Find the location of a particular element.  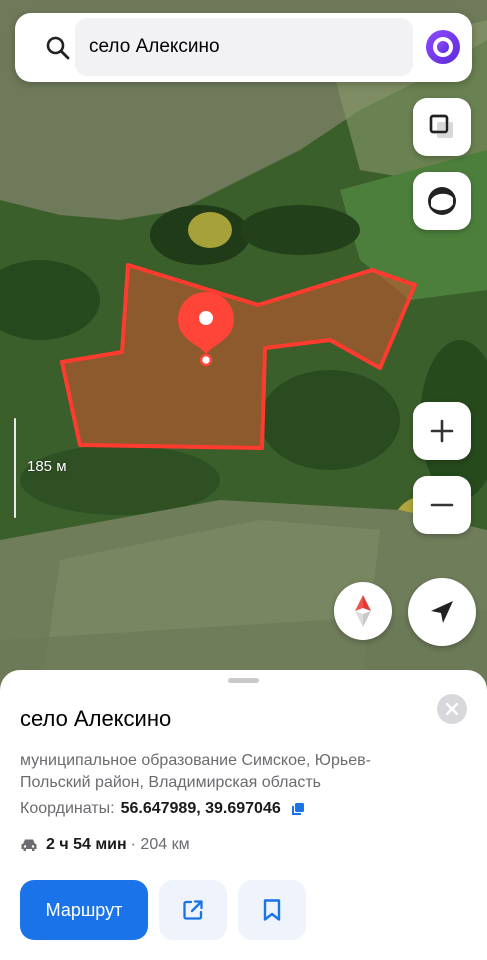

coordinates-label: Координаты: is located at coordinates (67, 808).